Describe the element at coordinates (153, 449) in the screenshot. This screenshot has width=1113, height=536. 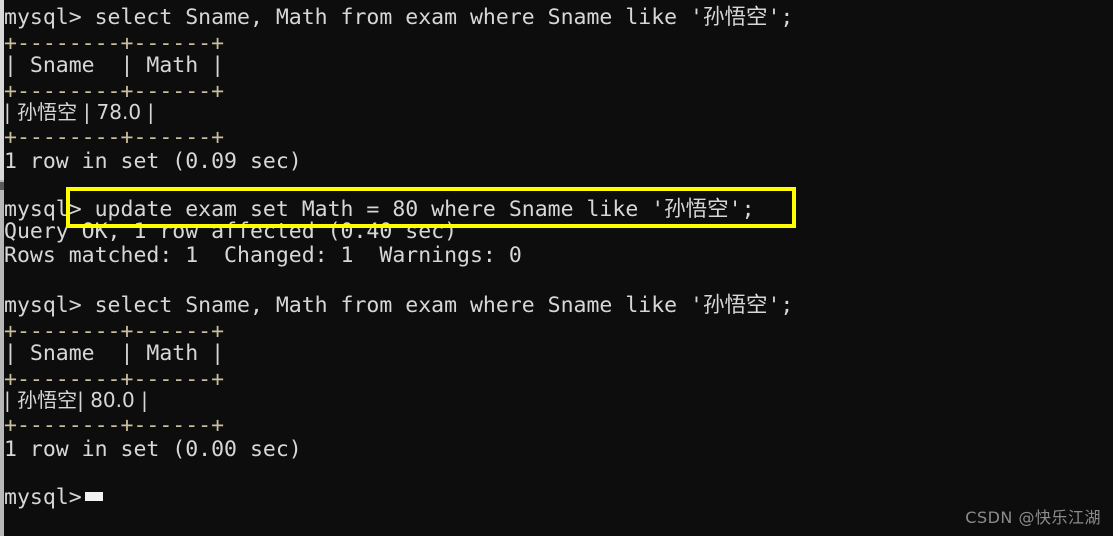
I see `terminal-line-status: 1 row in set (0.00 sec)` at that location.